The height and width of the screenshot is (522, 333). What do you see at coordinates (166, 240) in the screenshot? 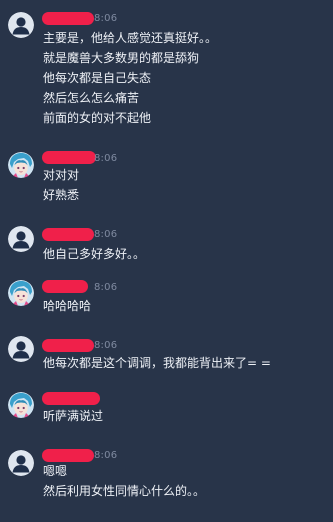
I see `message: 8:06 他自己多好多好。。` at bounding box center [166, 240].